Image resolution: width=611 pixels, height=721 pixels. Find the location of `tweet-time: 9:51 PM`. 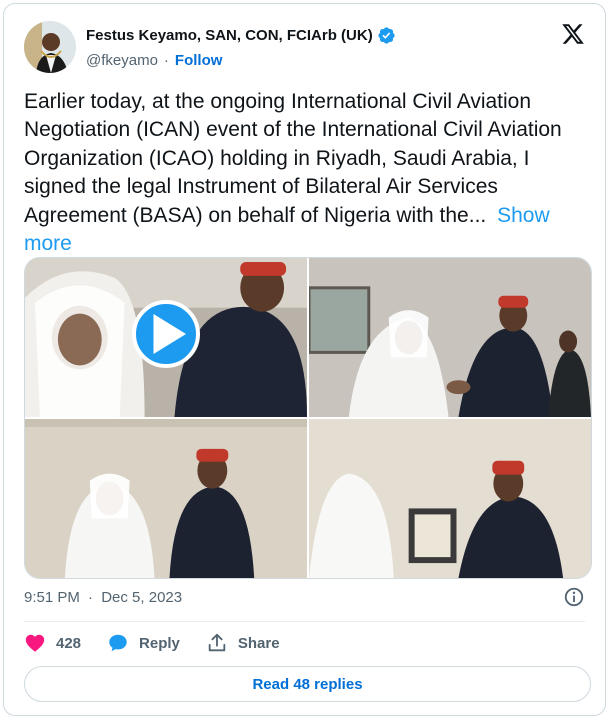

tweet-time: 9:51 PM is located at coordinates (52, 597).